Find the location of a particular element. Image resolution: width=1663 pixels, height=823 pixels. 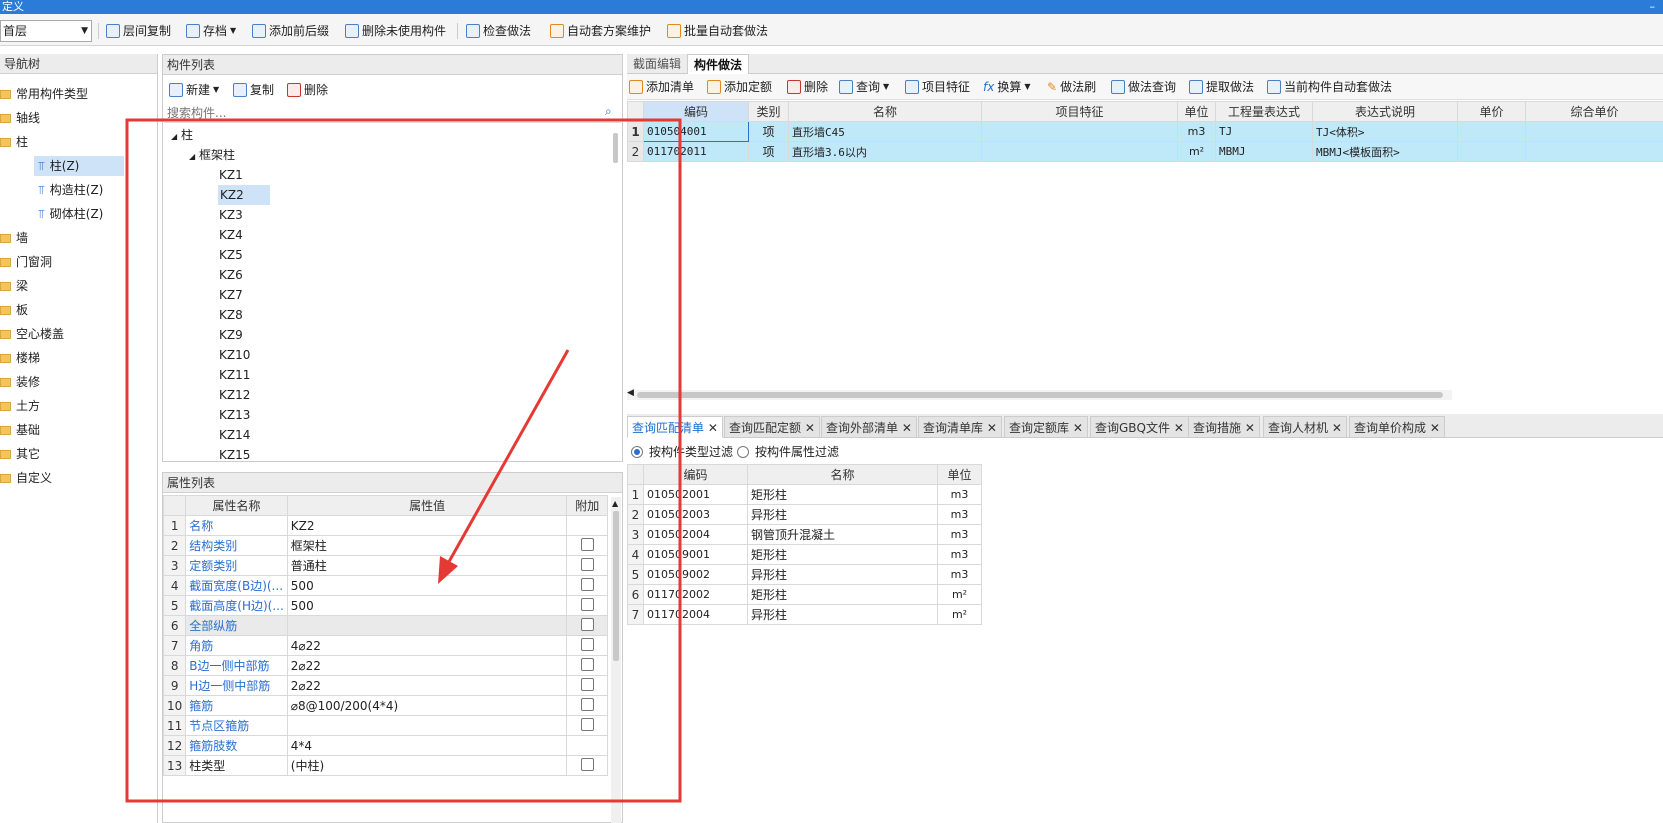

table-row: 11 节点区箍筋 is located at coordinates (385, 725).